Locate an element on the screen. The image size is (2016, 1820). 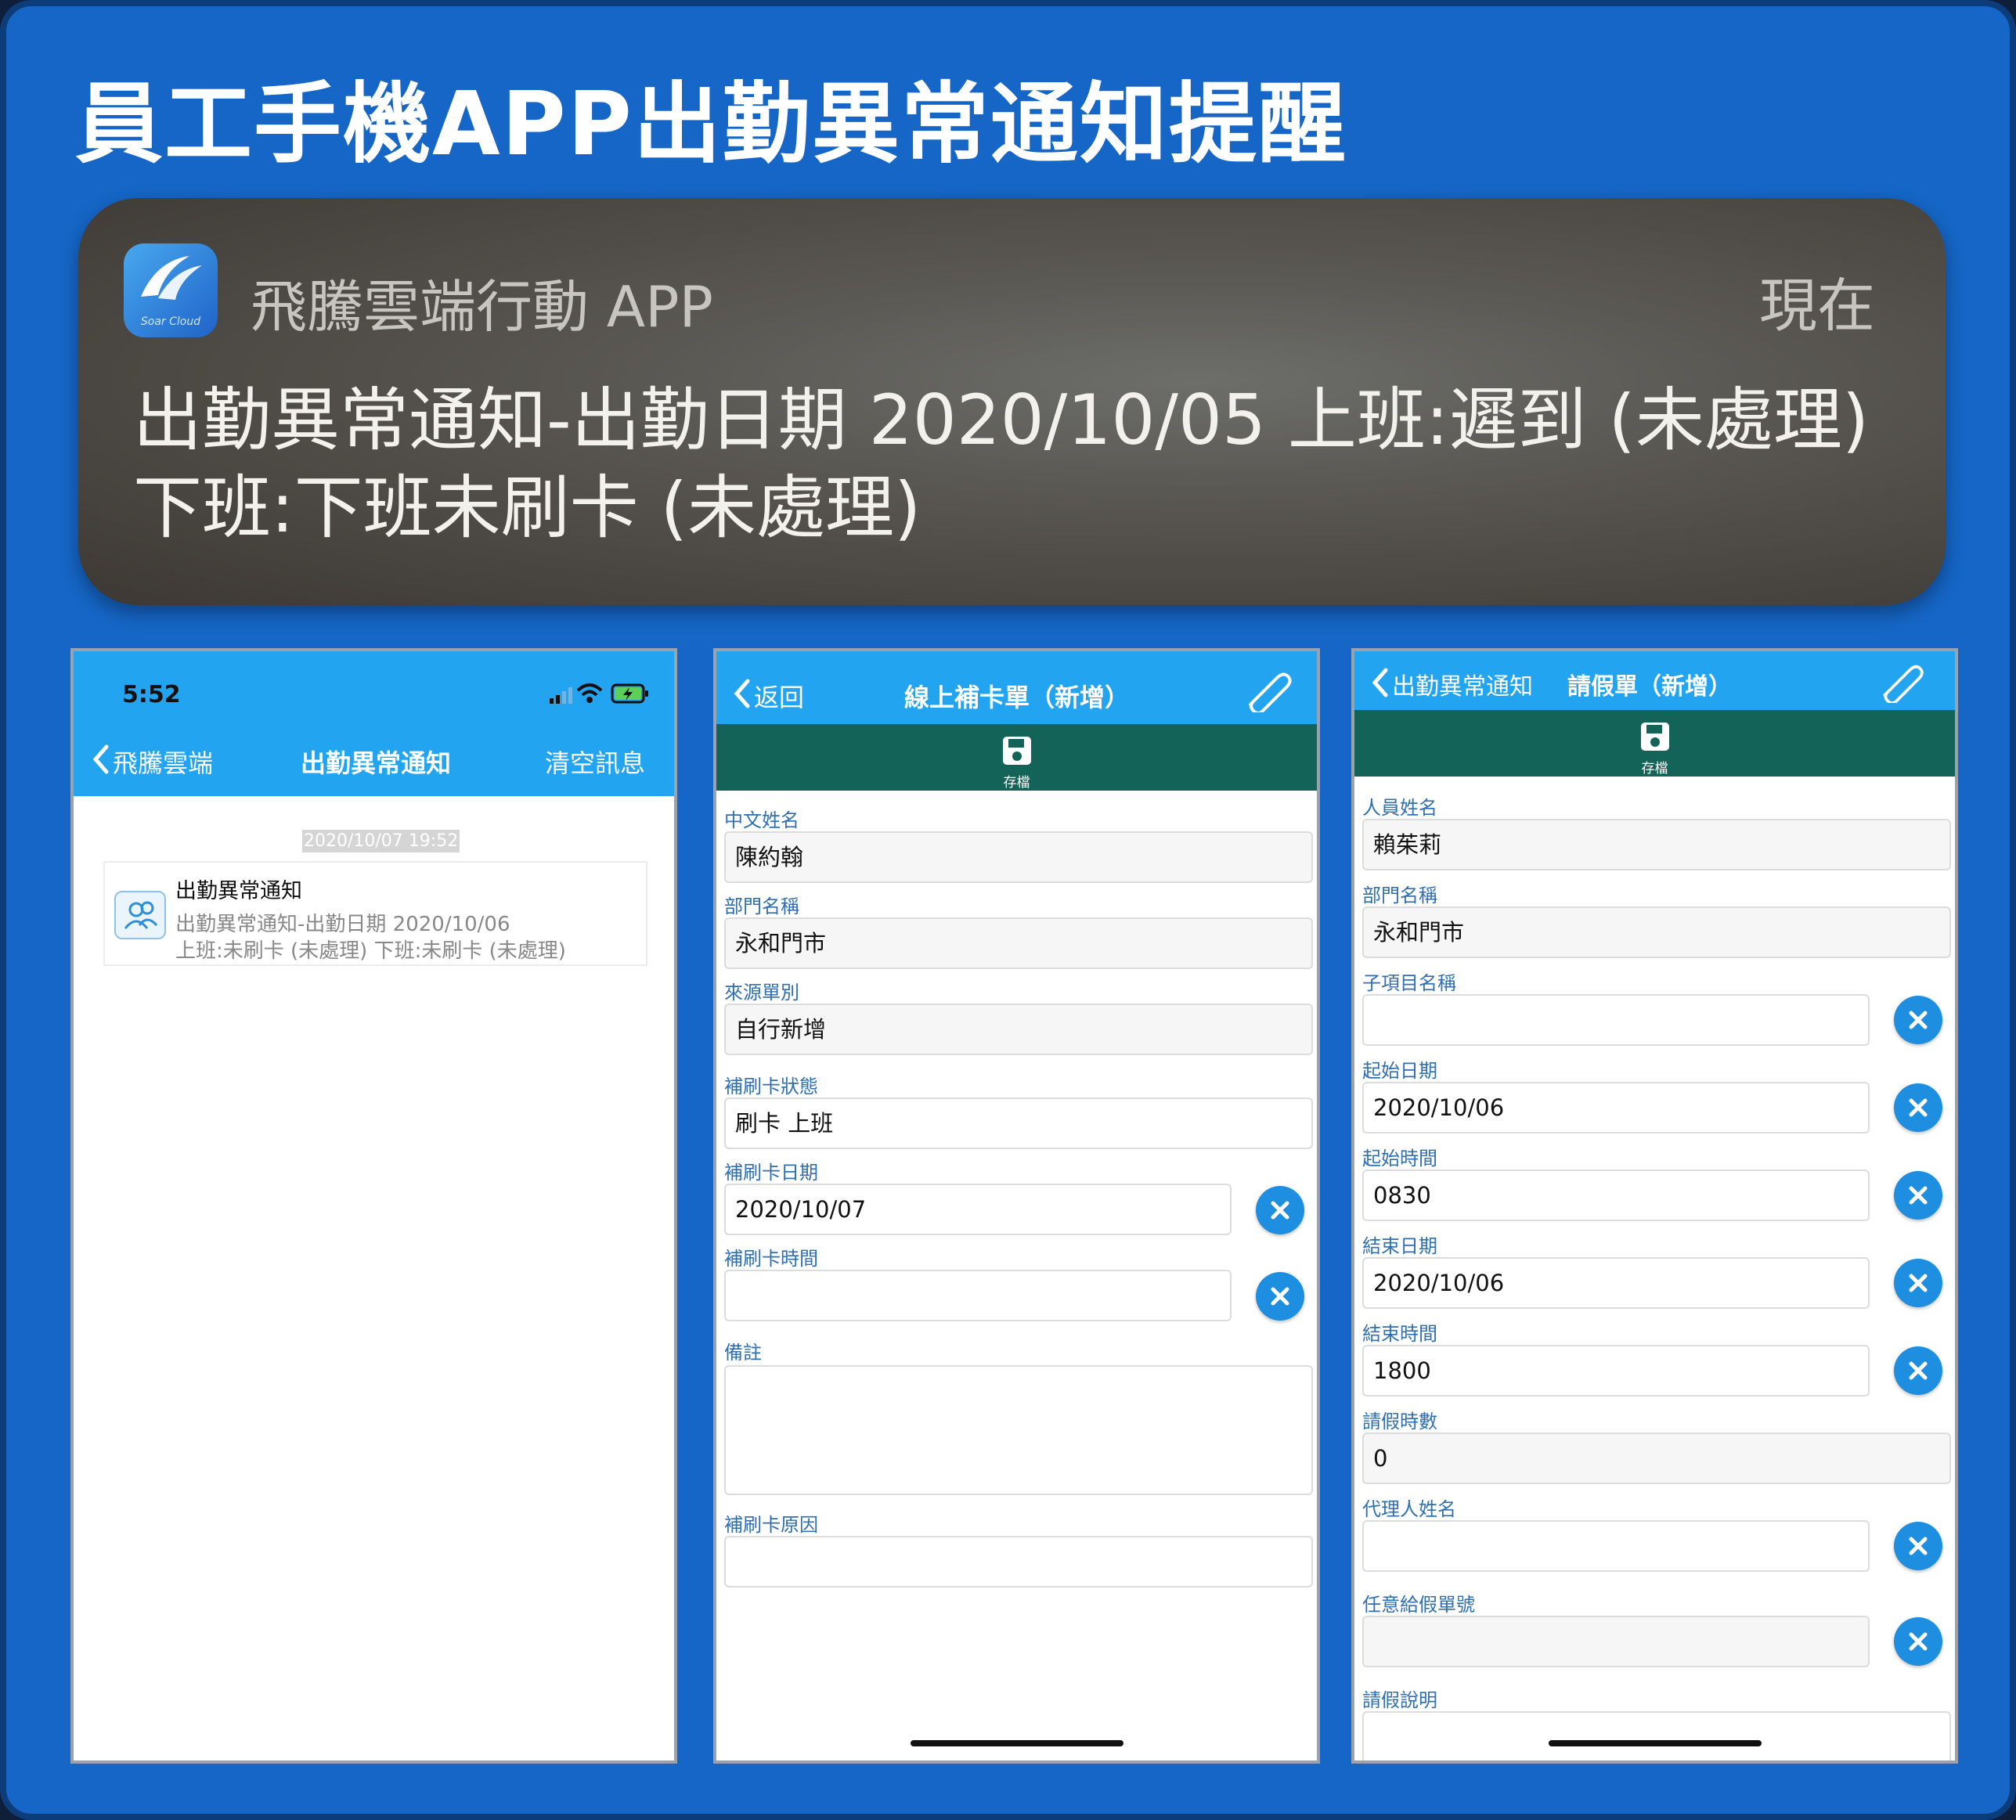
app-icon-caption: Soar Cloud is located at coordinates (171, 321).